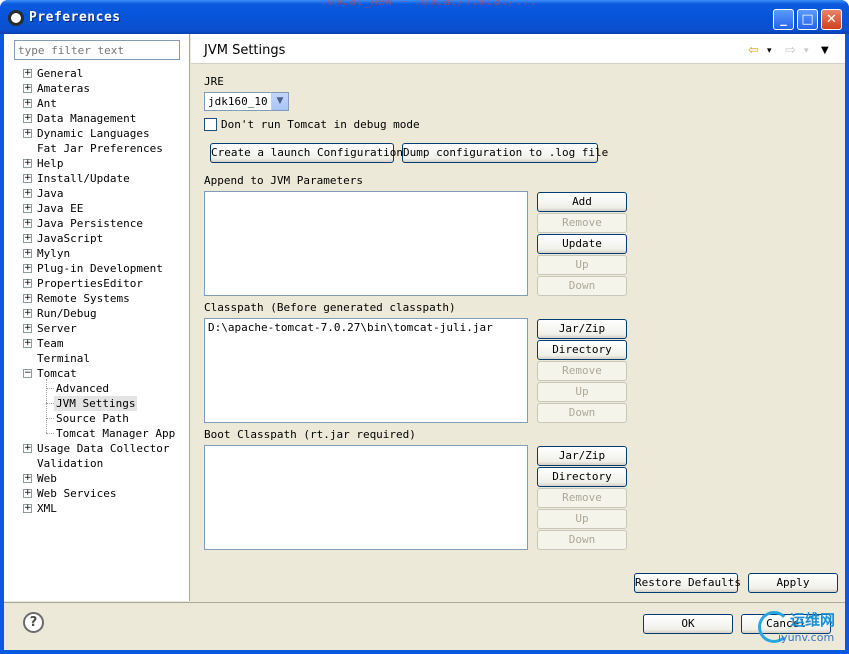 This screenshot has width=849, height=654. What do you see at coordinates (582, 350) in the screenshot?
I see `classpath-add-directory-button: Directory` at bounding box center [582, 350].